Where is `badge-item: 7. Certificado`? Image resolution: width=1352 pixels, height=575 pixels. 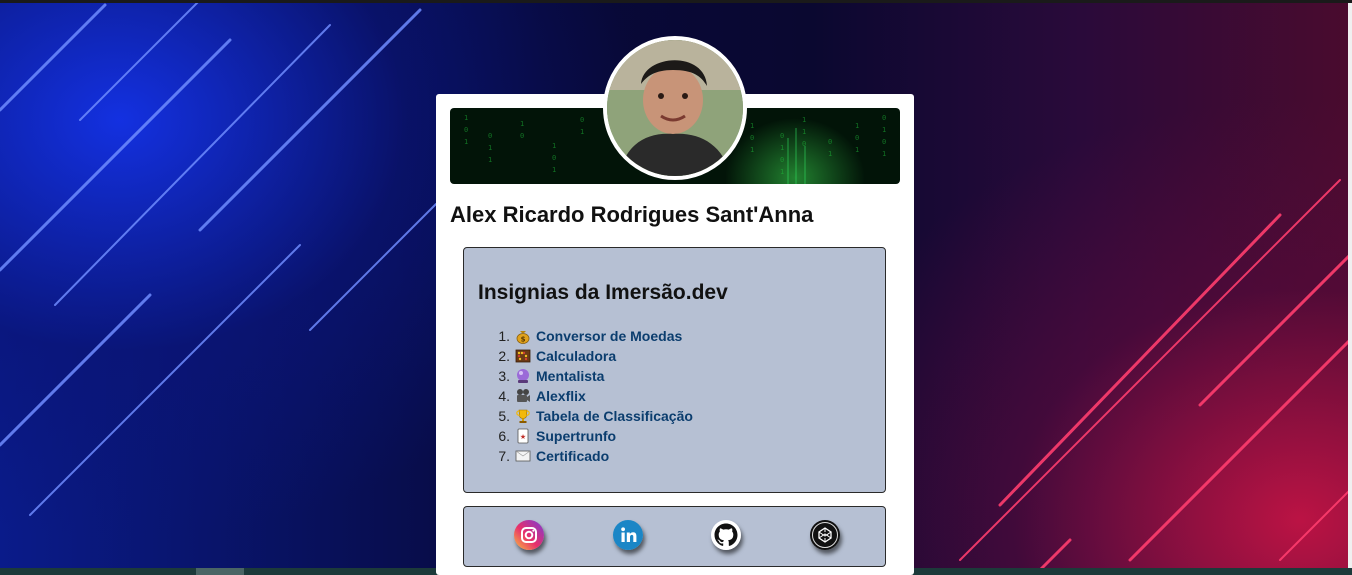 badge-item: 7. Certificado is located at coordinates (578, 456).